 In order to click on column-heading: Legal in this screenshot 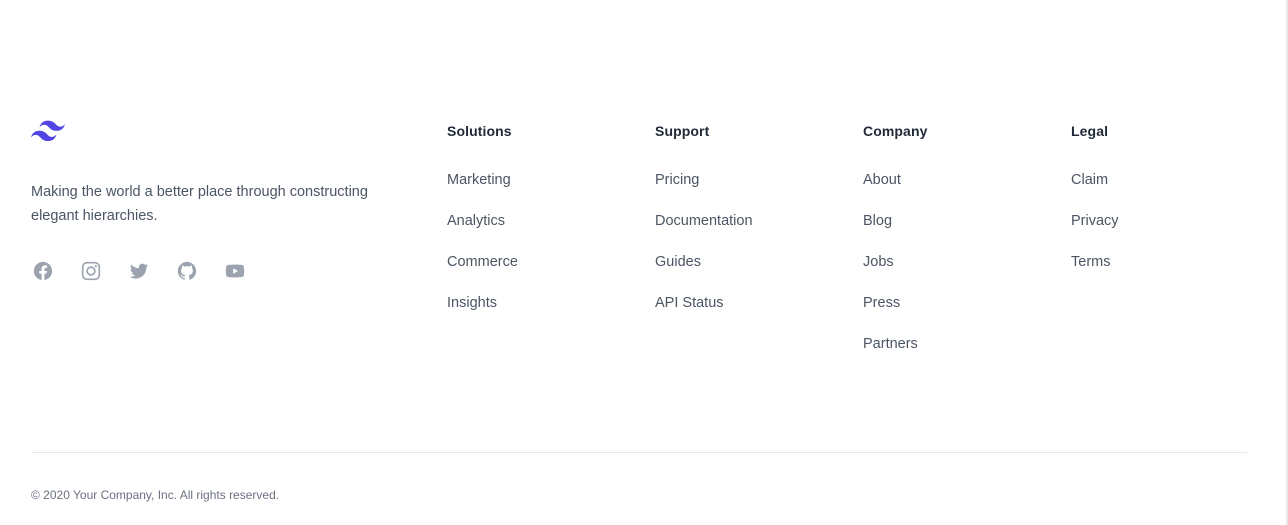, I will do `click(1090, 131)`.